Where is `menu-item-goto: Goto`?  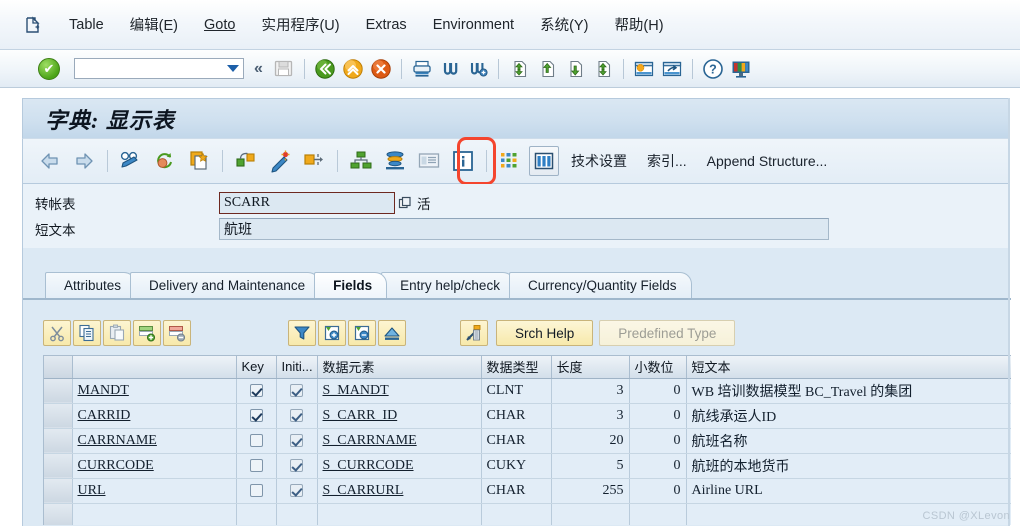
menu-item-goto: Goto is located at coordinates (219, 25).